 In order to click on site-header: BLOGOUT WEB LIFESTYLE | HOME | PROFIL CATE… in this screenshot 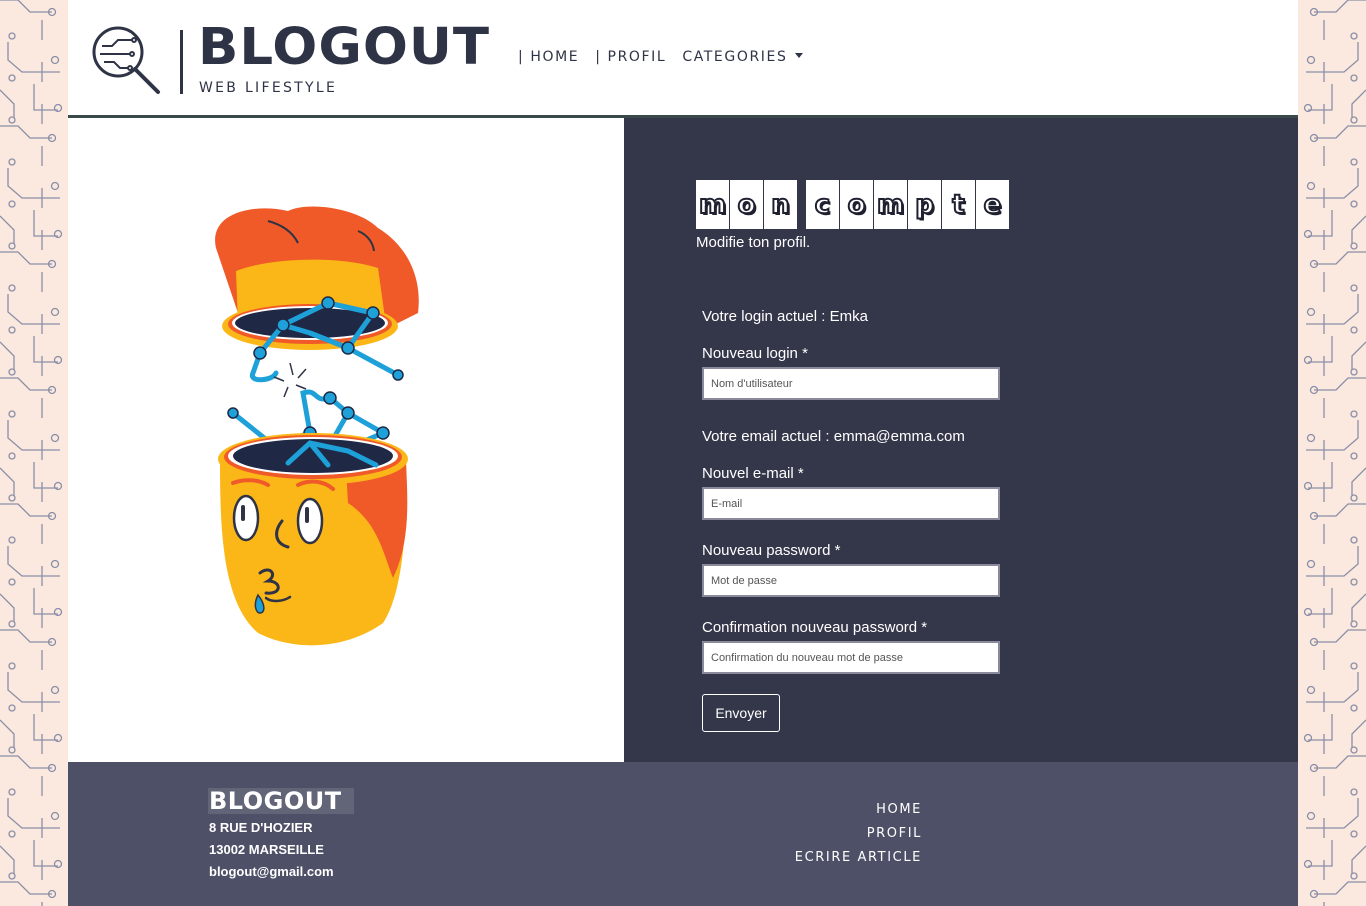, I will do `click(683, 59)`.